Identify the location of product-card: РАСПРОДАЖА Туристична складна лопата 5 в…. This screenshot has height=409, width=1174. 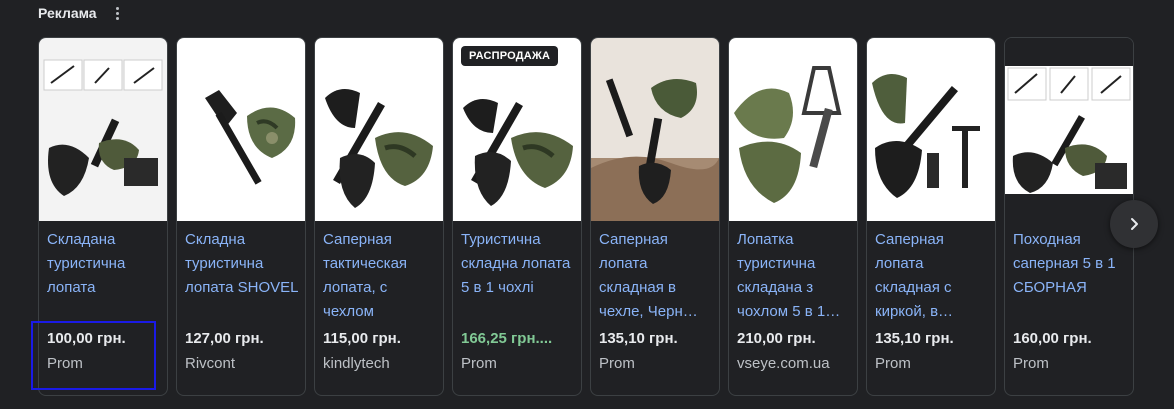
(517, 216).